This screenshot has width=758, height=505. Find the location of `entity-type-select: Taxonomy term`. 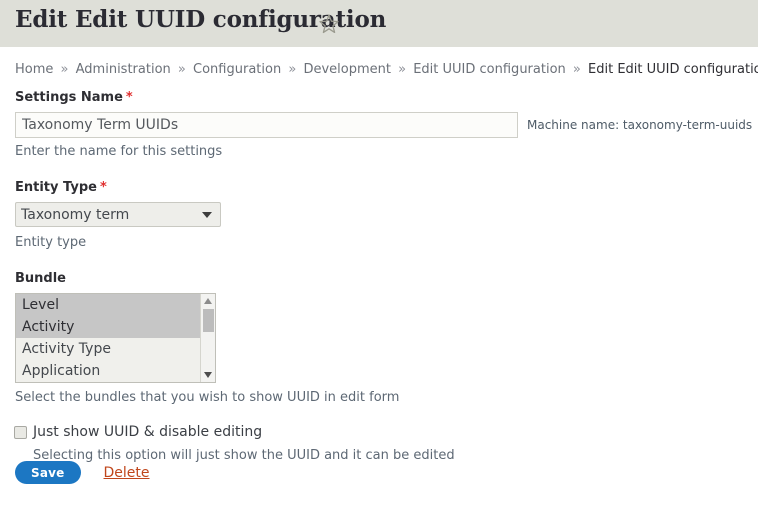

entity-type-select: Taxonomy term is located at coordinates (118, 214).